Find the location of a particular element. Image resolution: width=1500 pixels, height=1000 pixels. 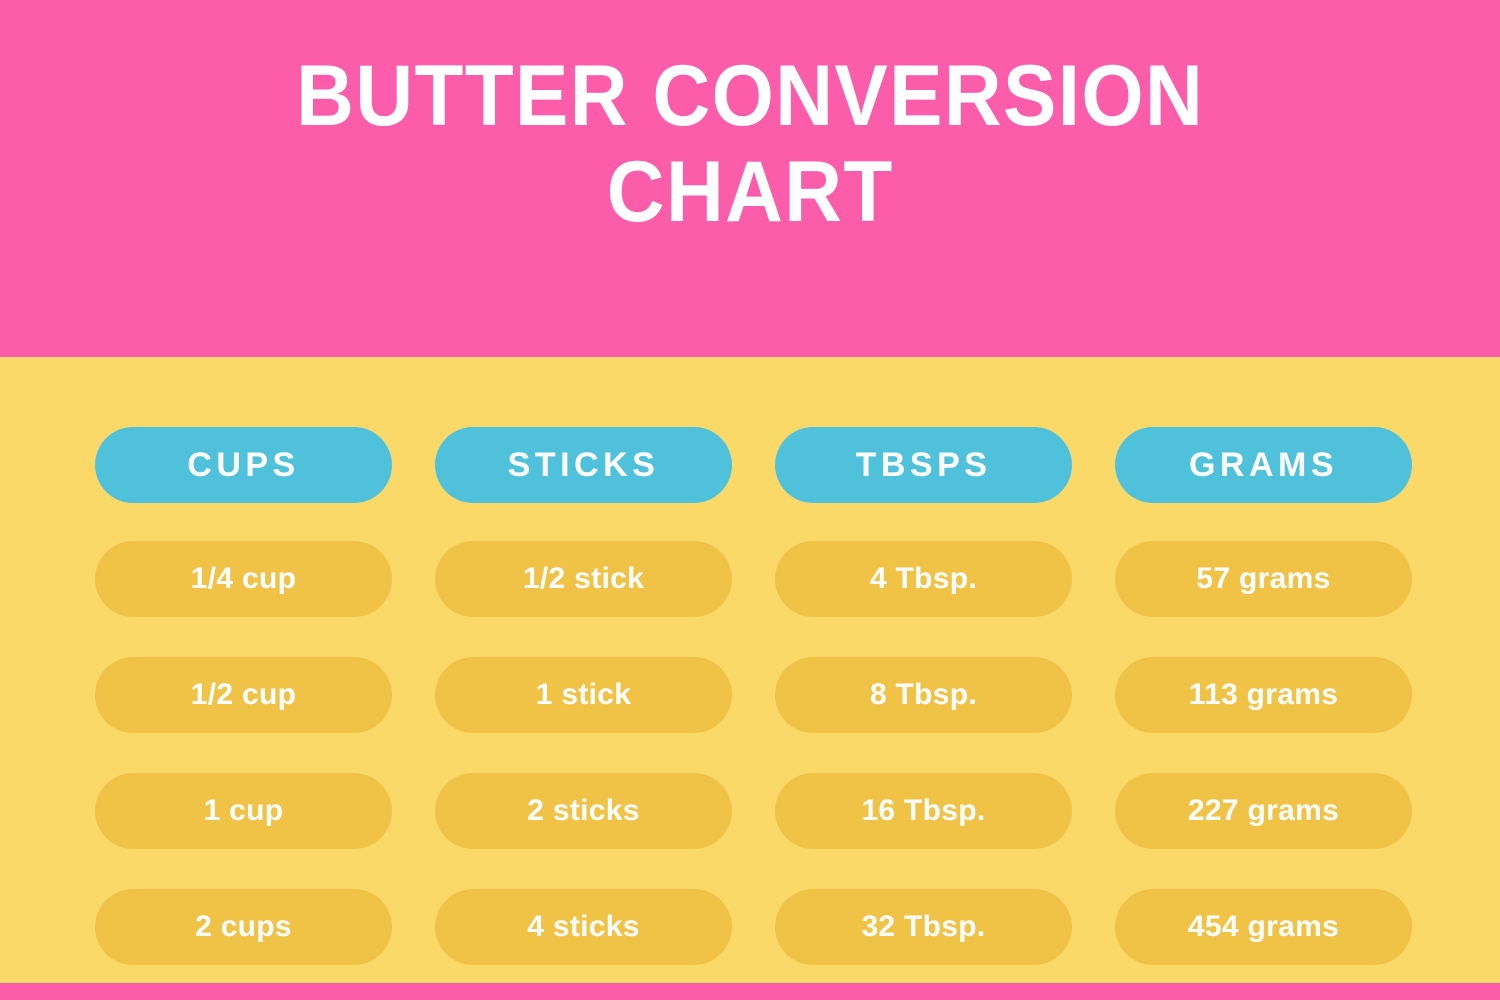

cell-value: 16 Tbsp. is located at coordinates (923, 810).